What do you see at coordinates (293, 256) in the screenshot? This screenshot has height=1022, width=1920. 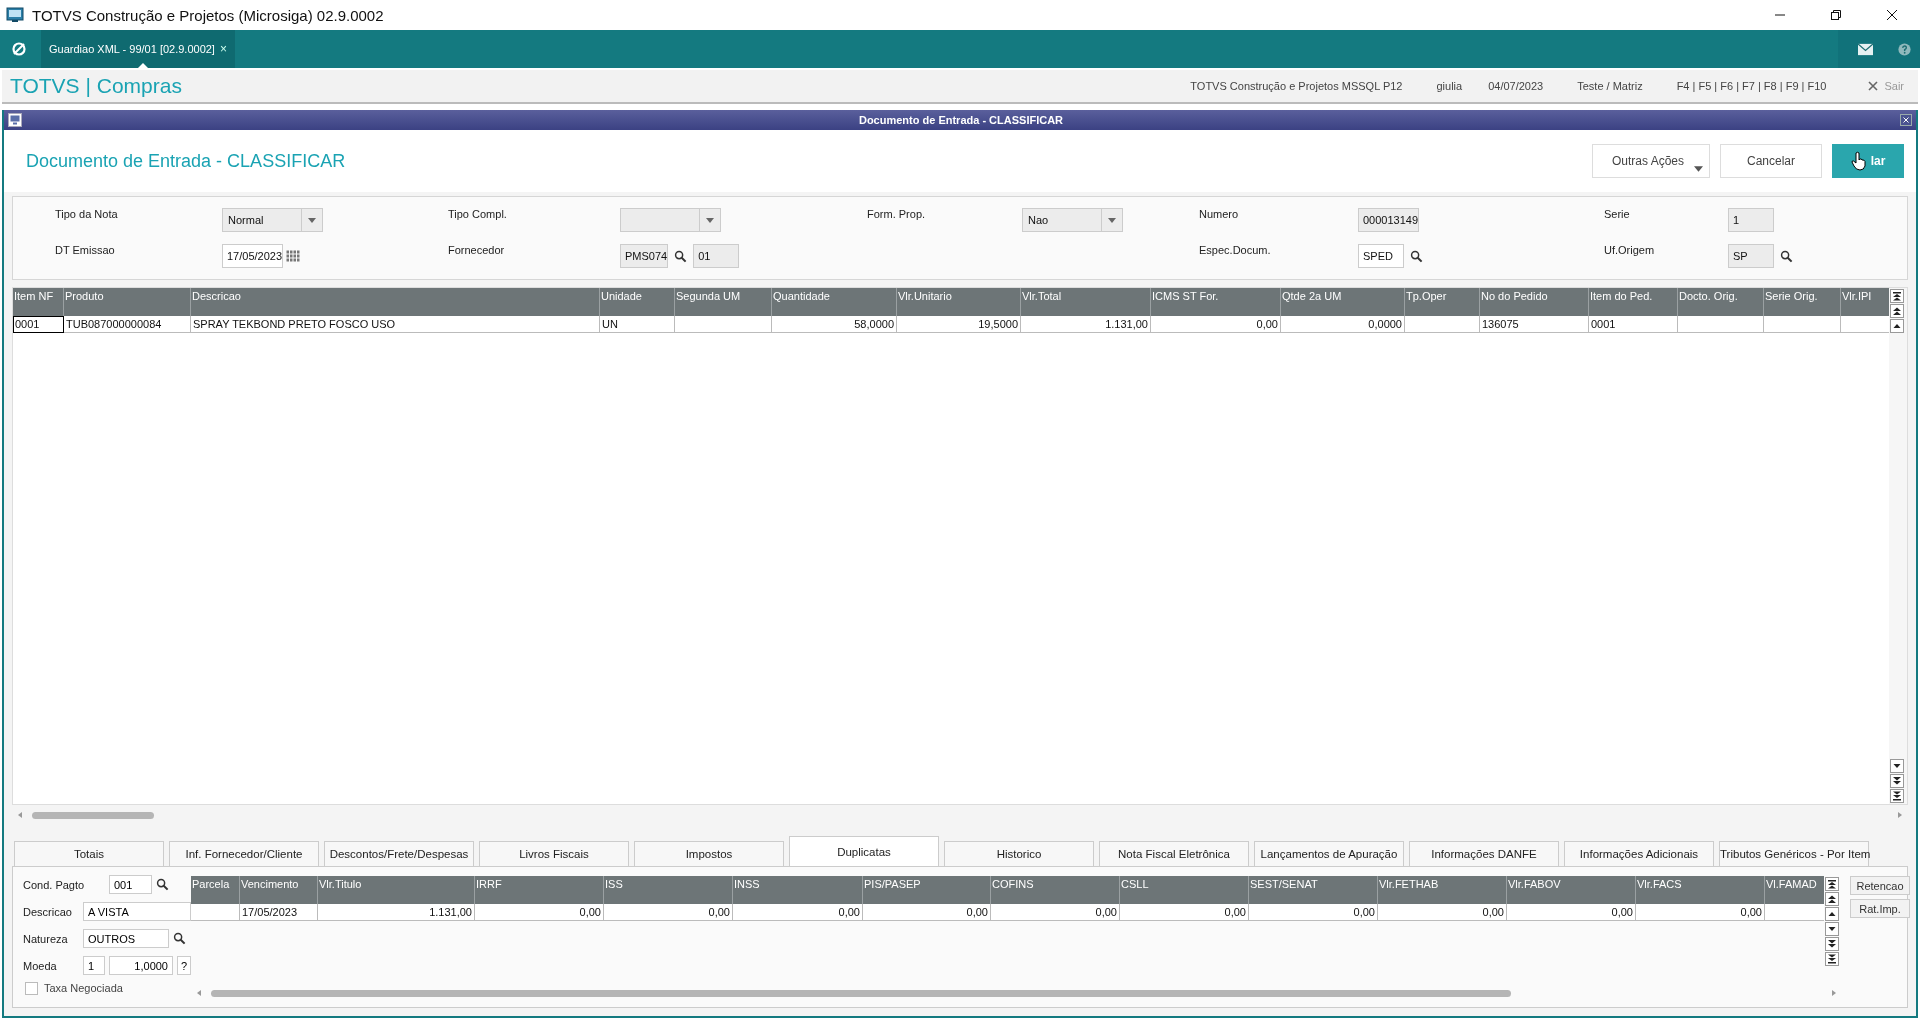 I see `calendar-icon` at bounding box center [293, 256].